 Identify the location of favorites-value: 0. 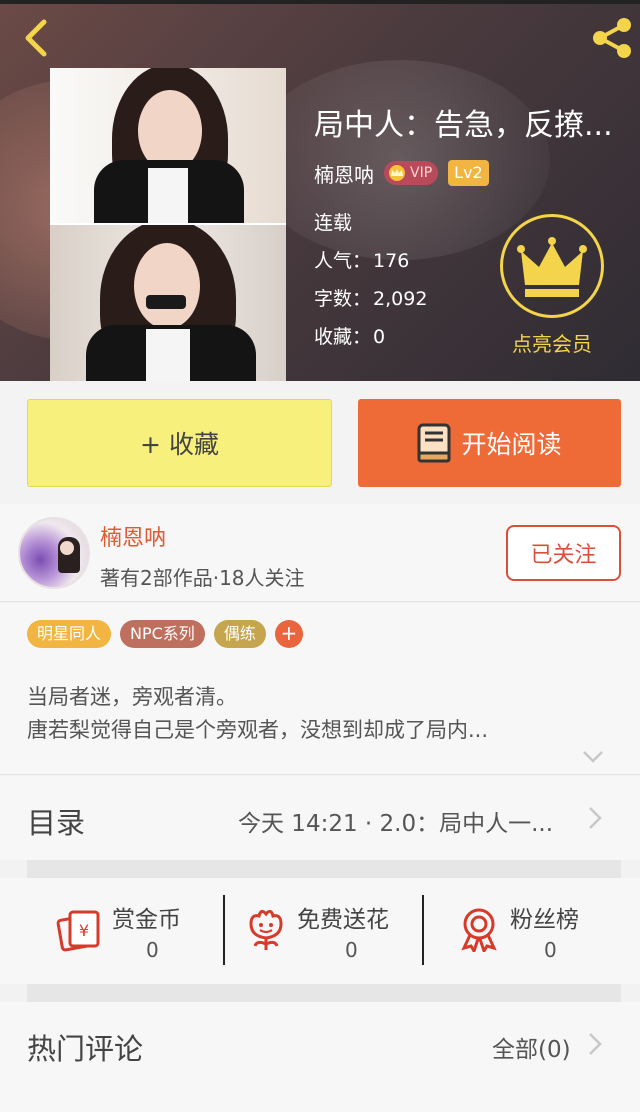
(379, 337).